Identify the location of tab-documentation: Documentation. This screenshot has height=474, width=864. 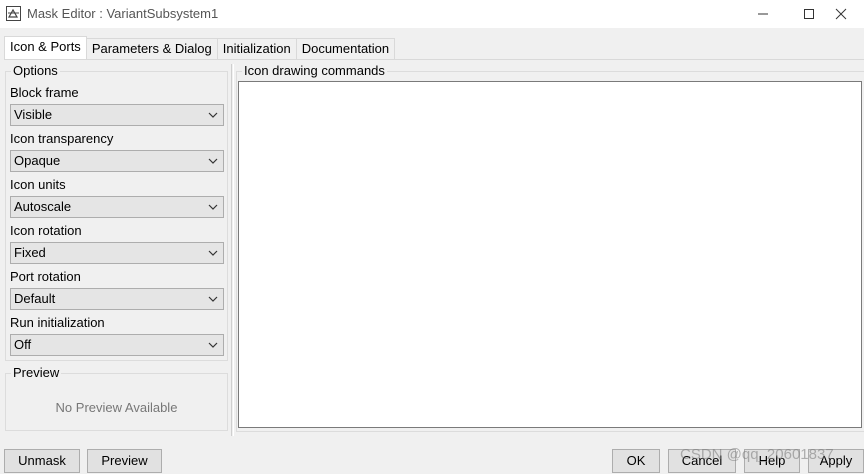
(346, 48).